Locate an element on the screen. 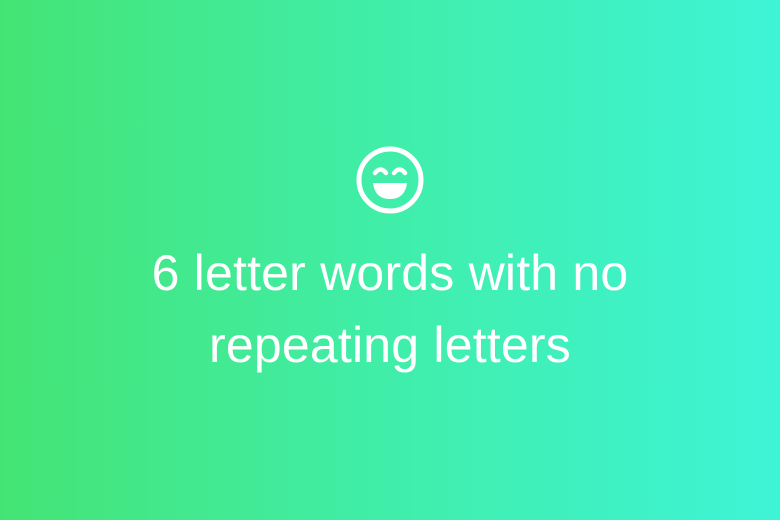  headline-line-1: 6 letter words with no is located at coordinates (390, 273).